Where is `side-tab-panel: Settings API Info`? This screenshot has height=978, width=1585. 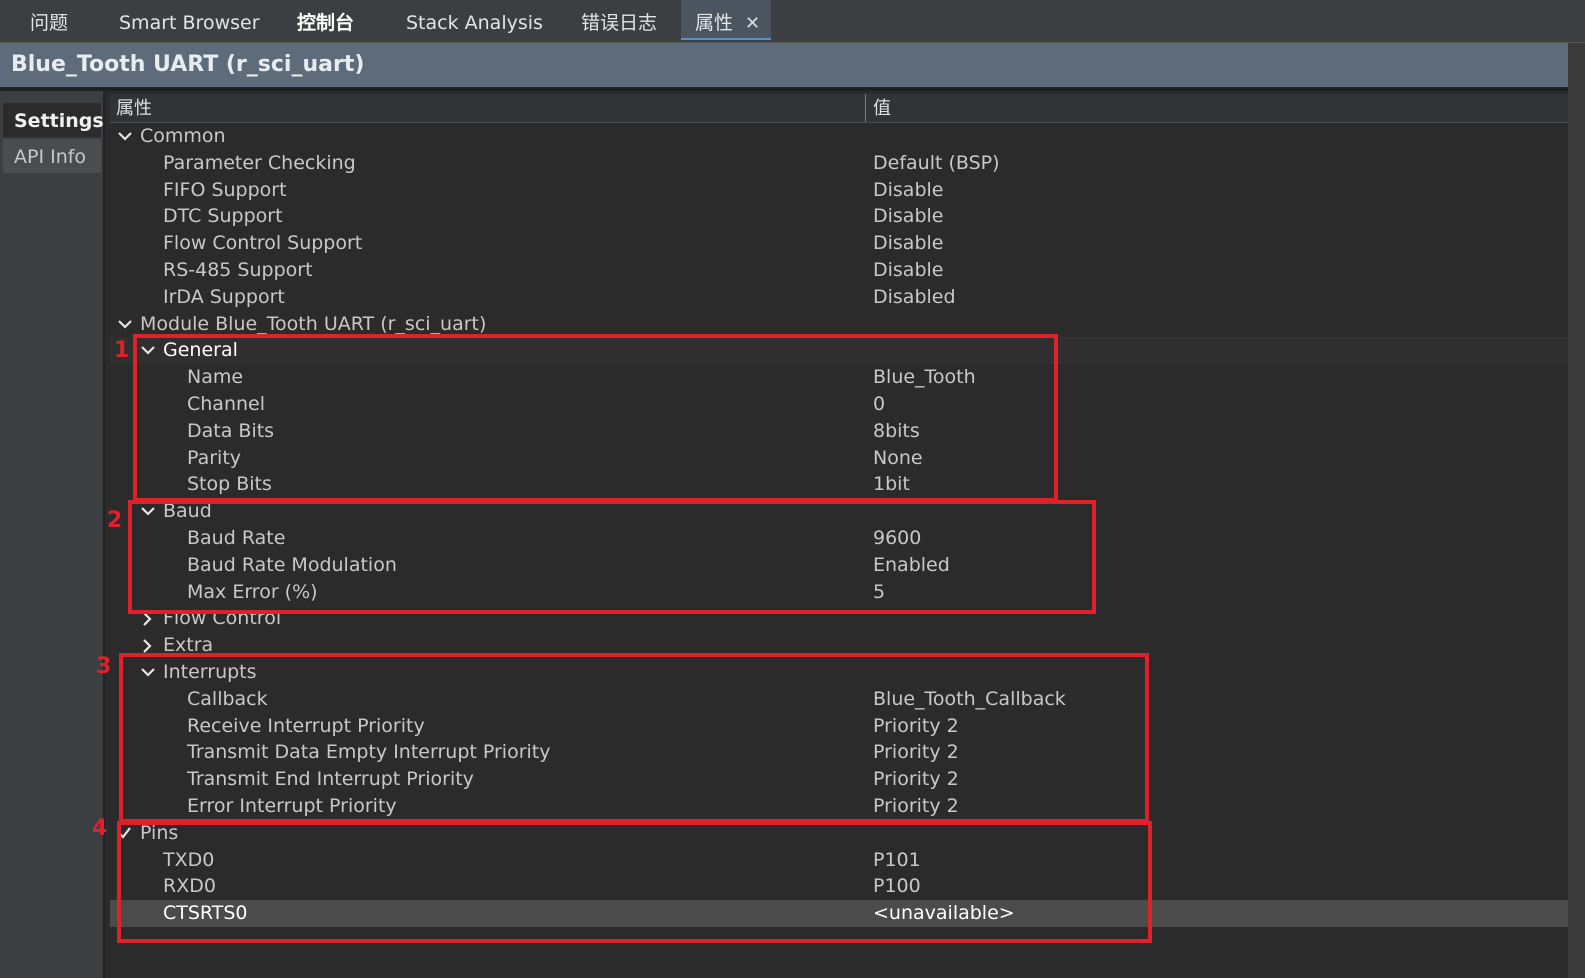
side-tab-panel: Settings API Info is located at coordinates (52, 534).